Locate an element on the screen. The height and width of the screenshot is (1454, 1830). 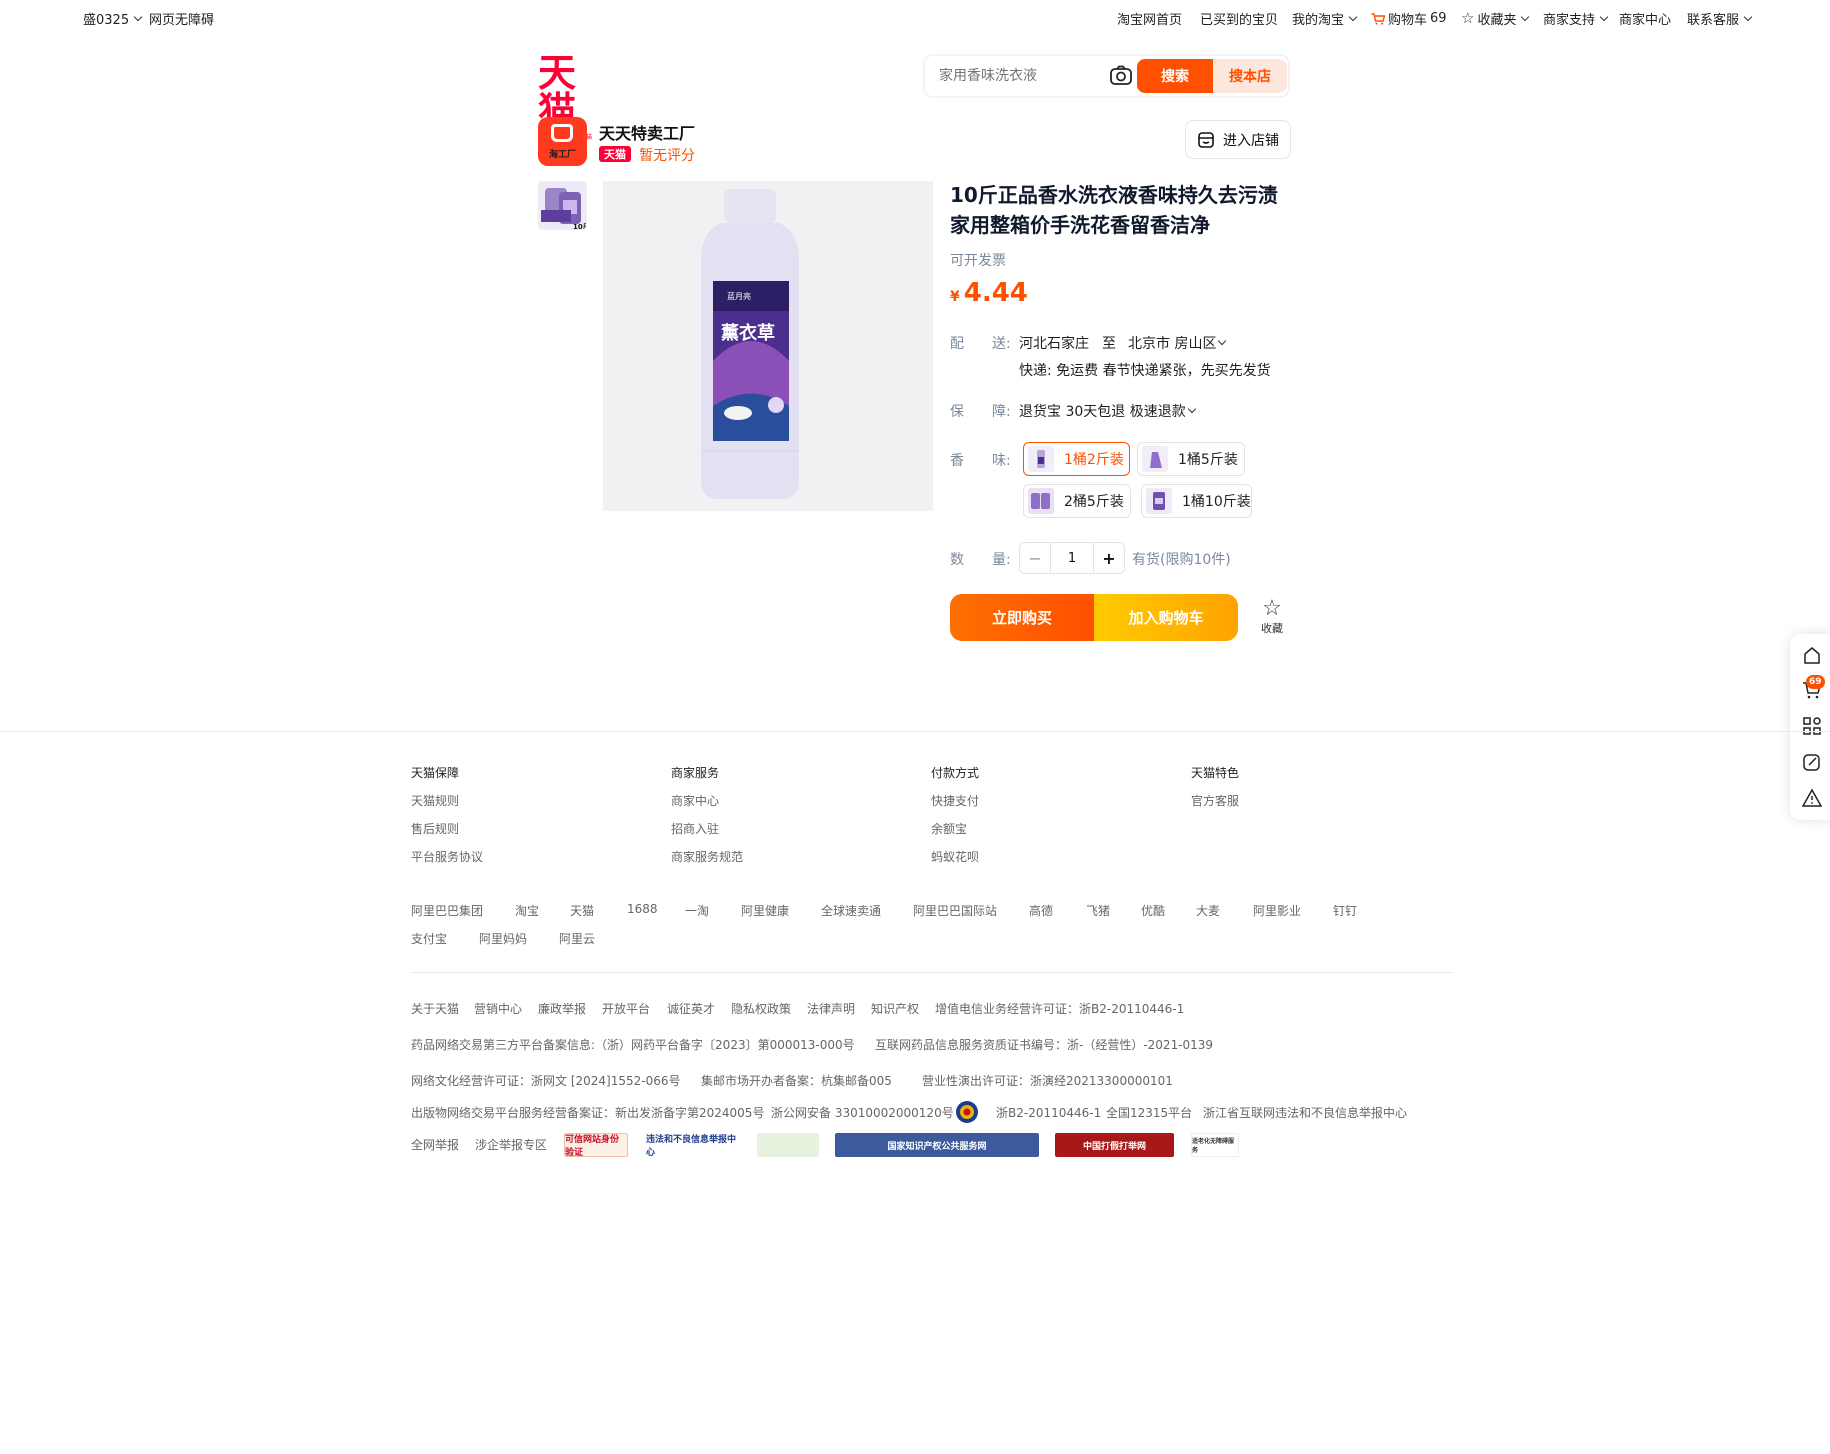
legal-link: 涉企举报专区 is located at coordinates (511, 1144).